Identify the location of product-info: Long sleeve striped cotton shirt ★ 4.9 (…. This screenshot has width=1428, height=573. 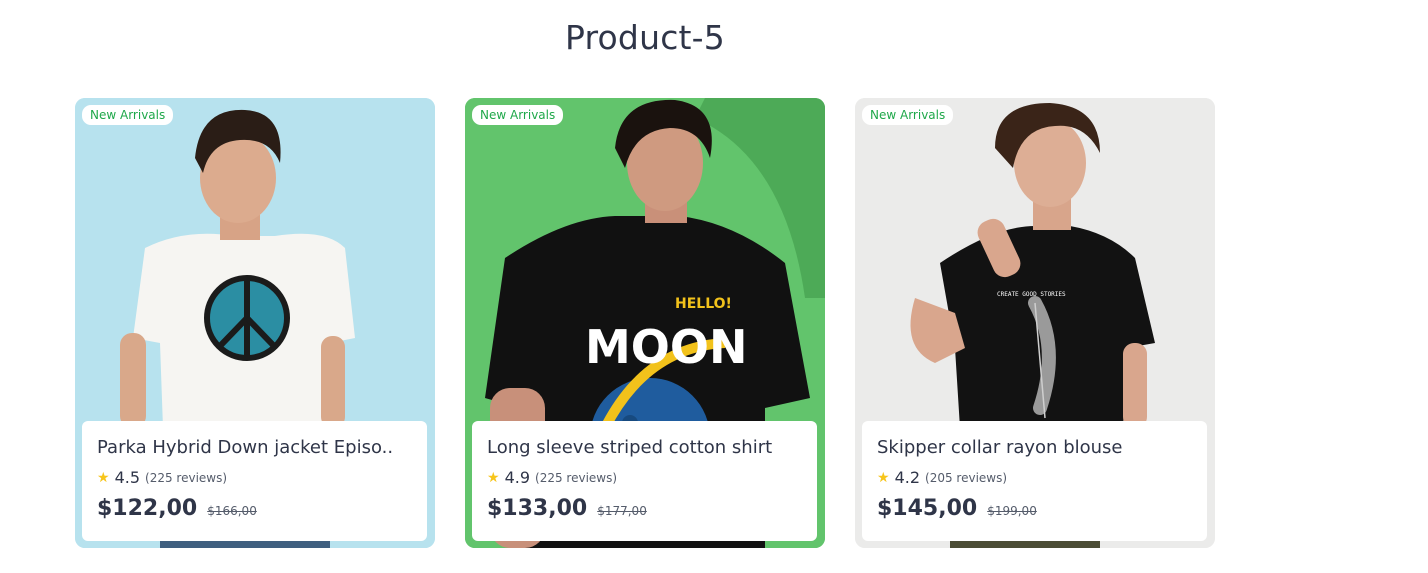
(644, 481).